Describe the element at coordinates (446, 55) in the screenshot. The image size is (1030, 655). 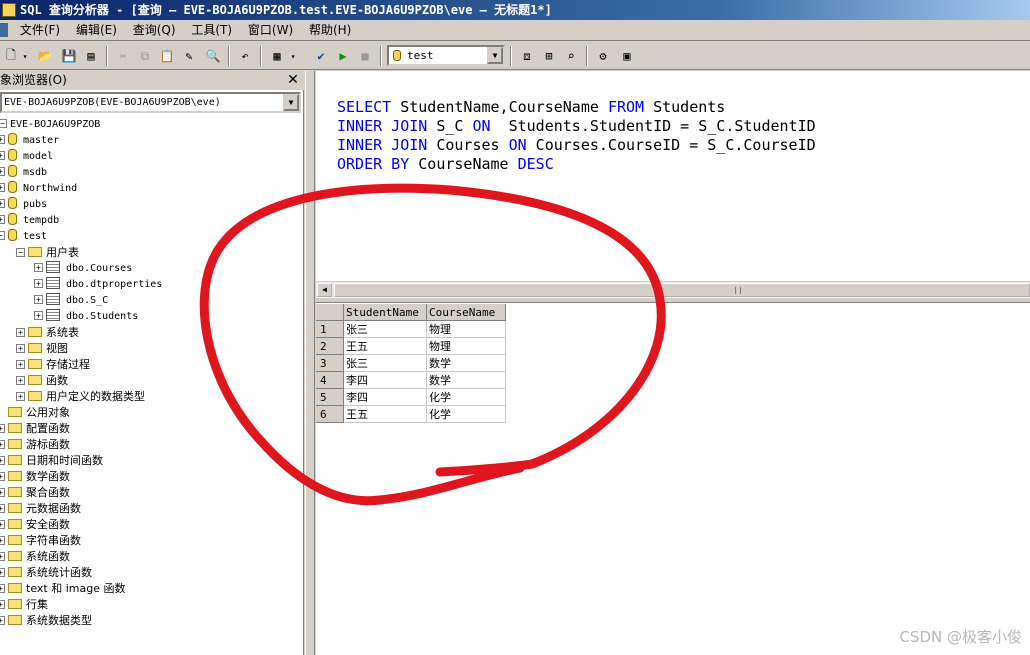
I see `database-select: test ▼` at that location.